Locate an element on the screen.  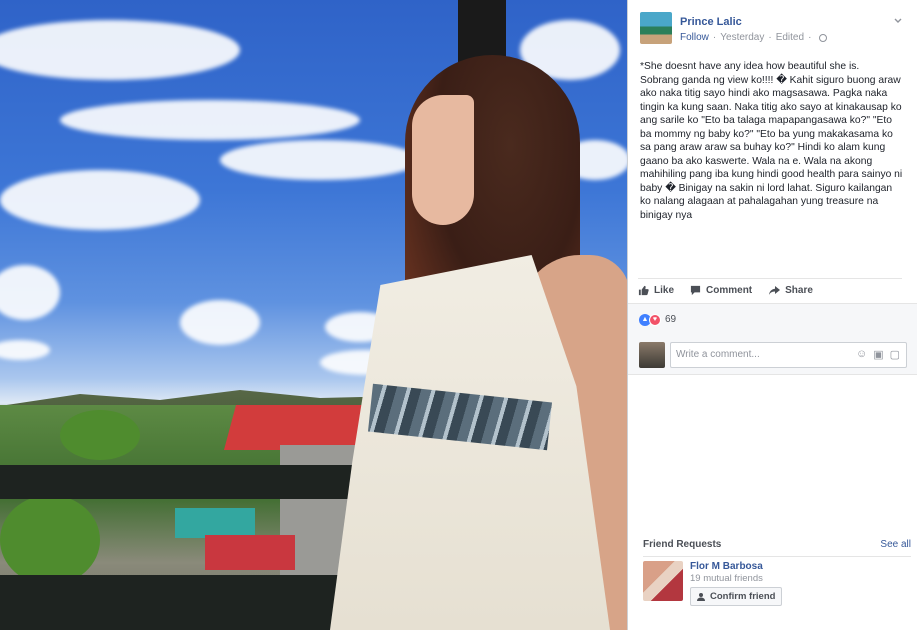
reaction-count: 69 is located at coordinates (670, 319).